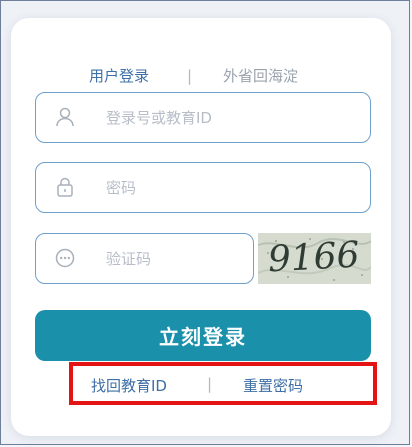  I want to click on help-links-highlight: 找回教育ID | 重置密码, so click(223, 383).